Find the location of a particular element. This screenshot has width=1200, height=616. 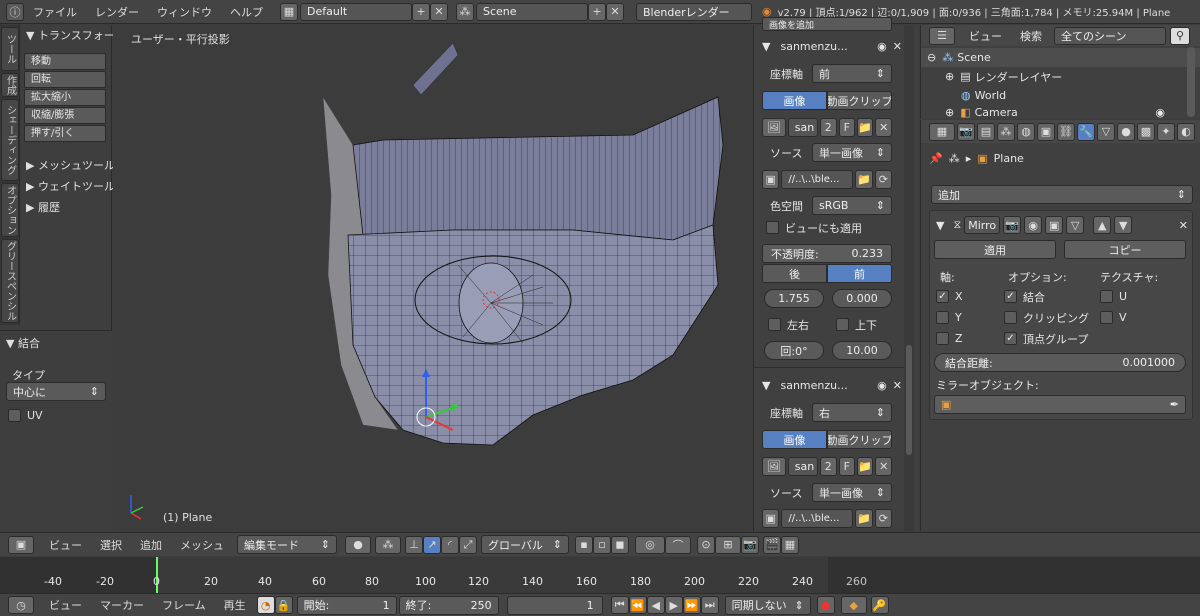

scene-tab-icon: ⁂ is located at coordinates (1006, 131).